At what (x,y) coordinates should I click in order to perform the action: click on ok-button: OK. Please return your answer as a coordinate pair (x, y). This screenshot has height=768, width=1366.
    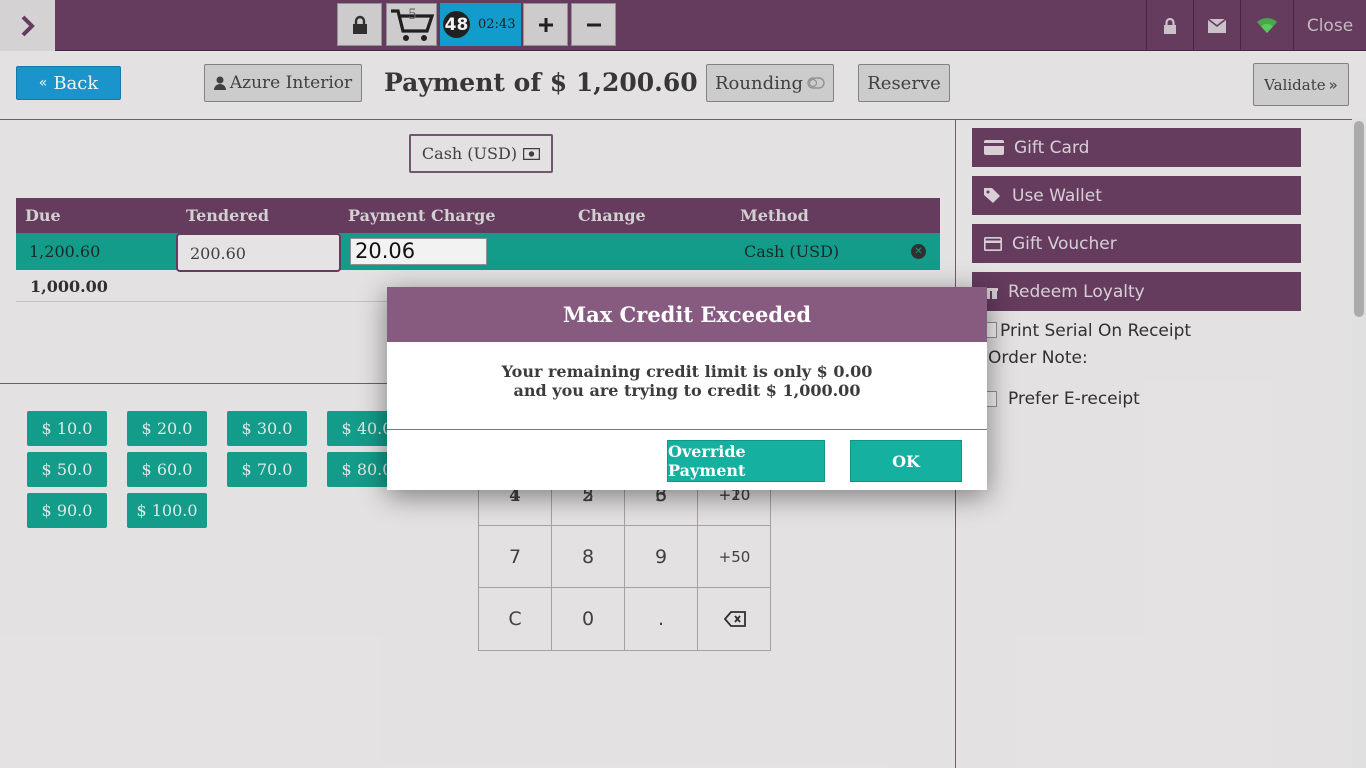
    Looking at the image, I should click on (906, 461).